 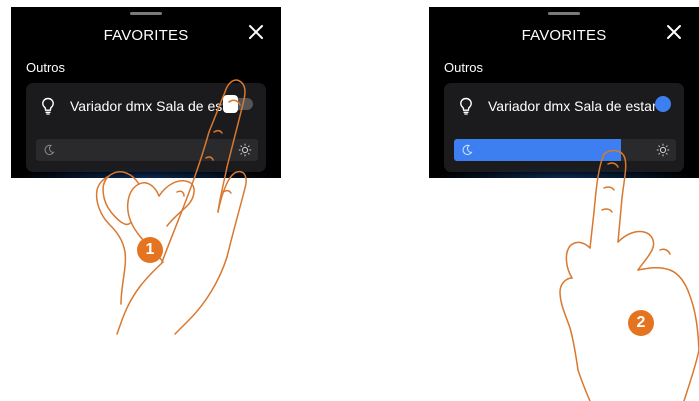 What do you see at coordinates (641, 323) in the screenshot?
I see `step-number-badge: 2` at bounding box center [641, 323].